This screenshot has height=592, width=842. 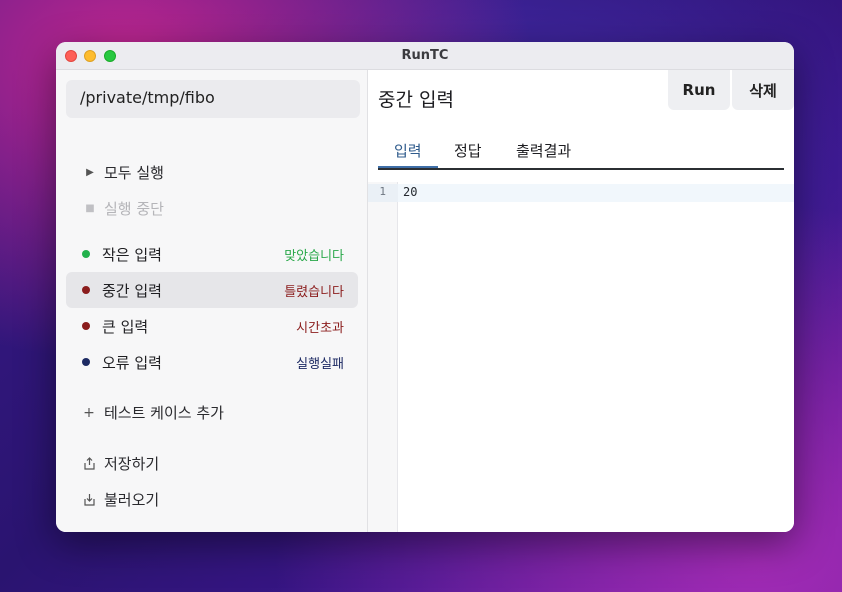 What do you see at coordinates (90, 172) in the screenshot?
I see `play-icon: ▶` at bounding box center [90, 172].